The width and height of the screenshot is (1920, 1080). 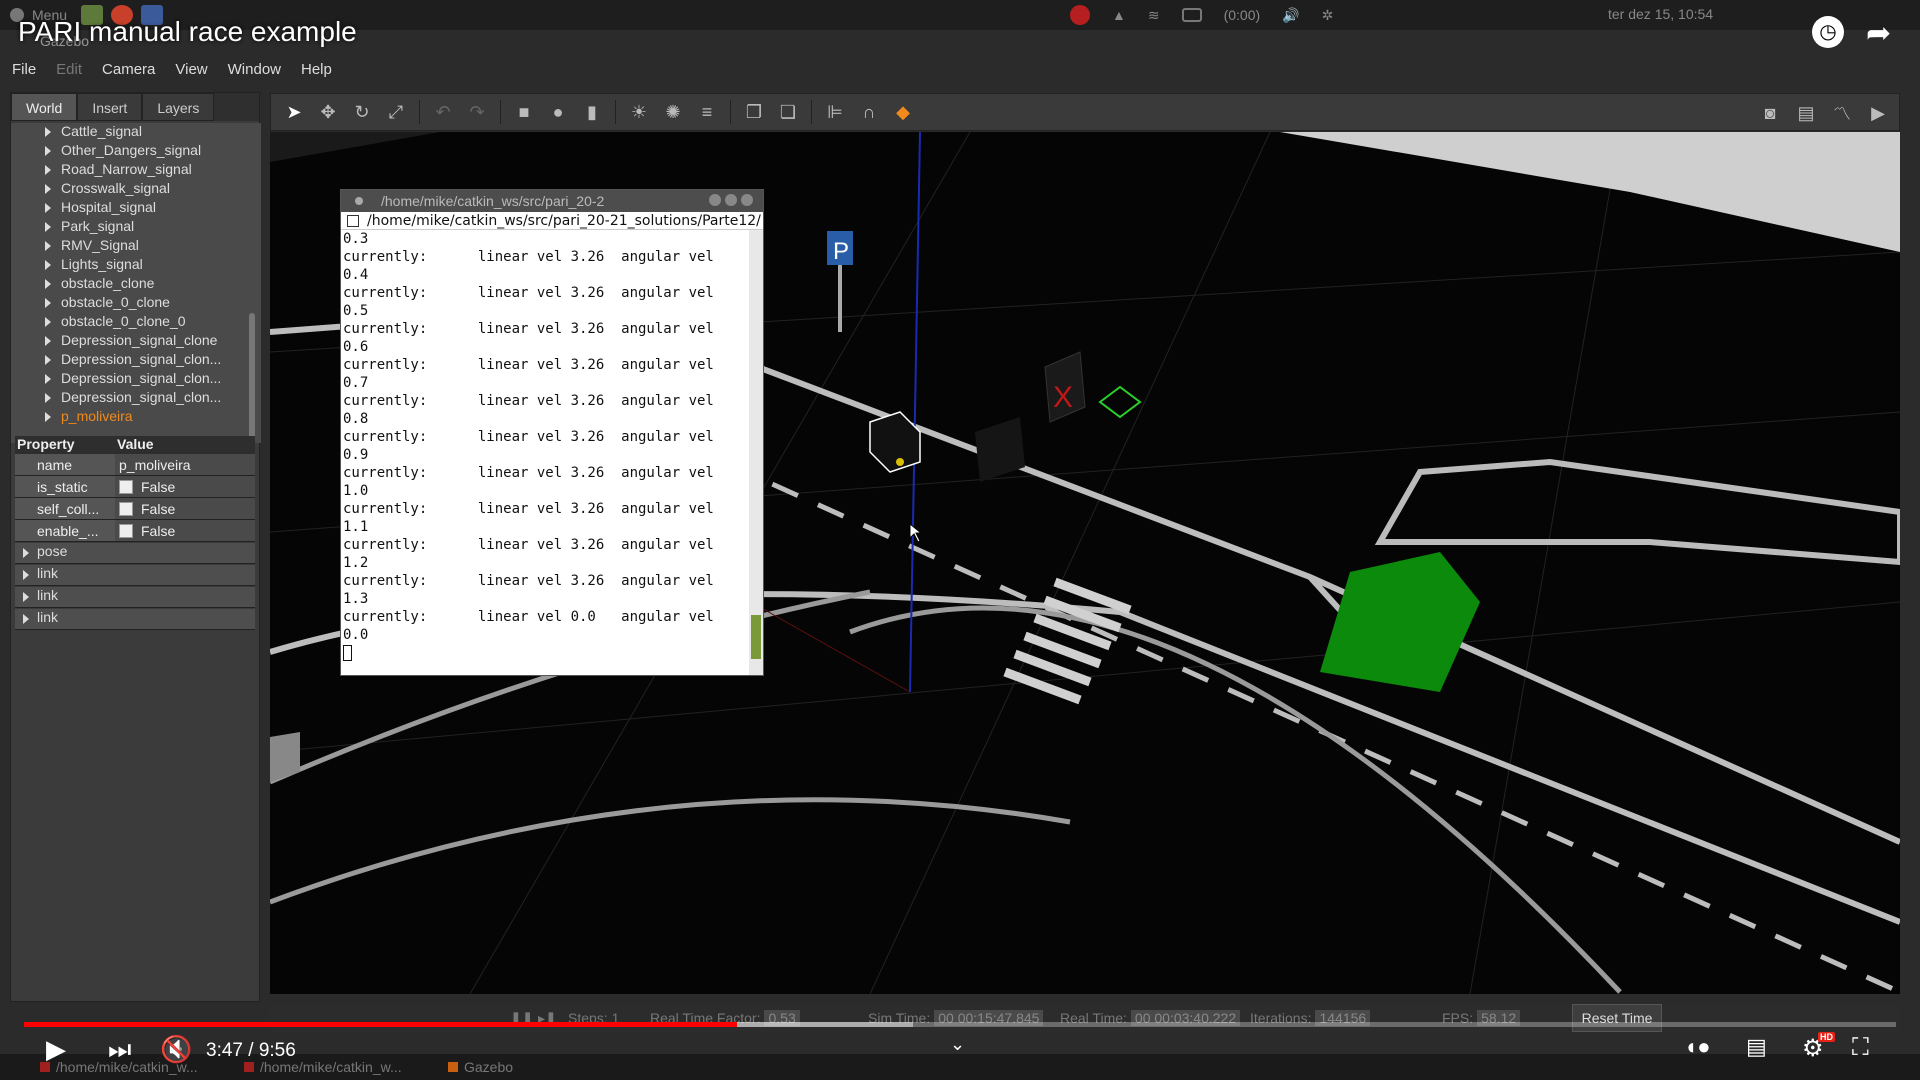 What do you see at coordinates (126, 508) in the screenshot?
I see `self-collide-checkbox` at bounding box center [126, 508].